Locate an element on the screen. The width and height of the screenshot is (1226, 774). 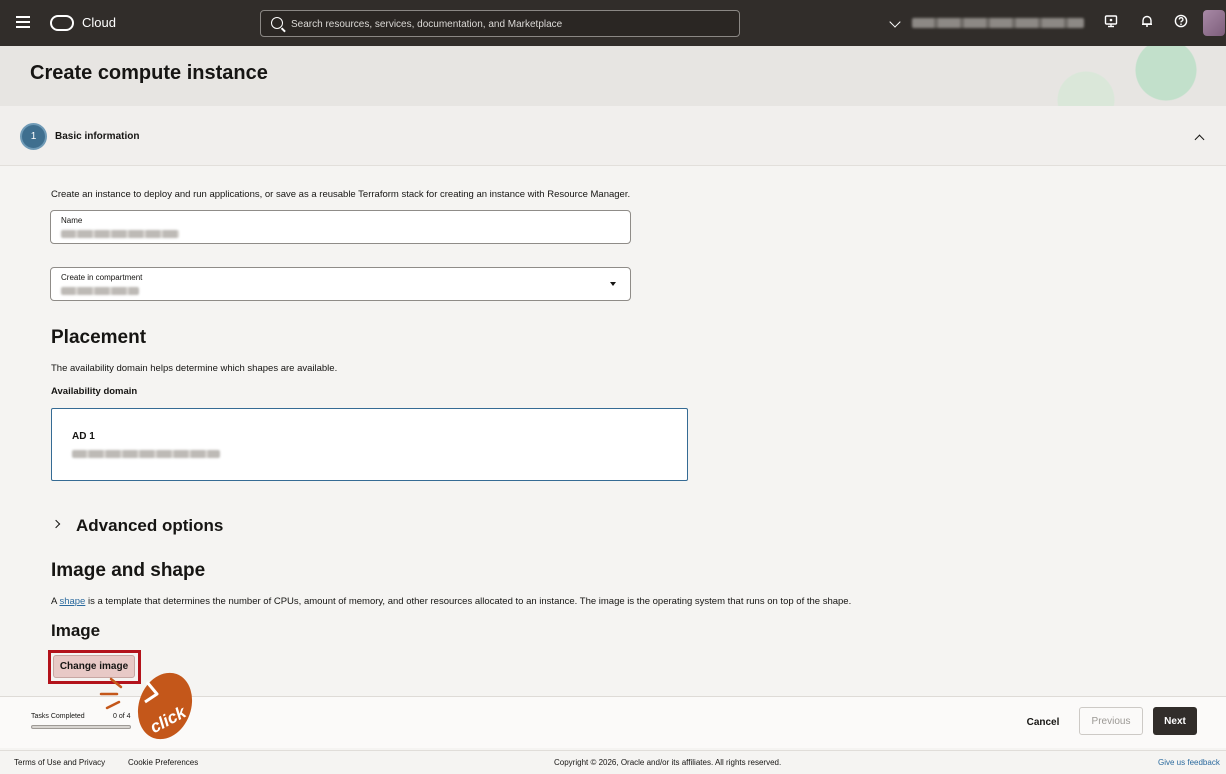
name-value is located at coordinates (120, 234).